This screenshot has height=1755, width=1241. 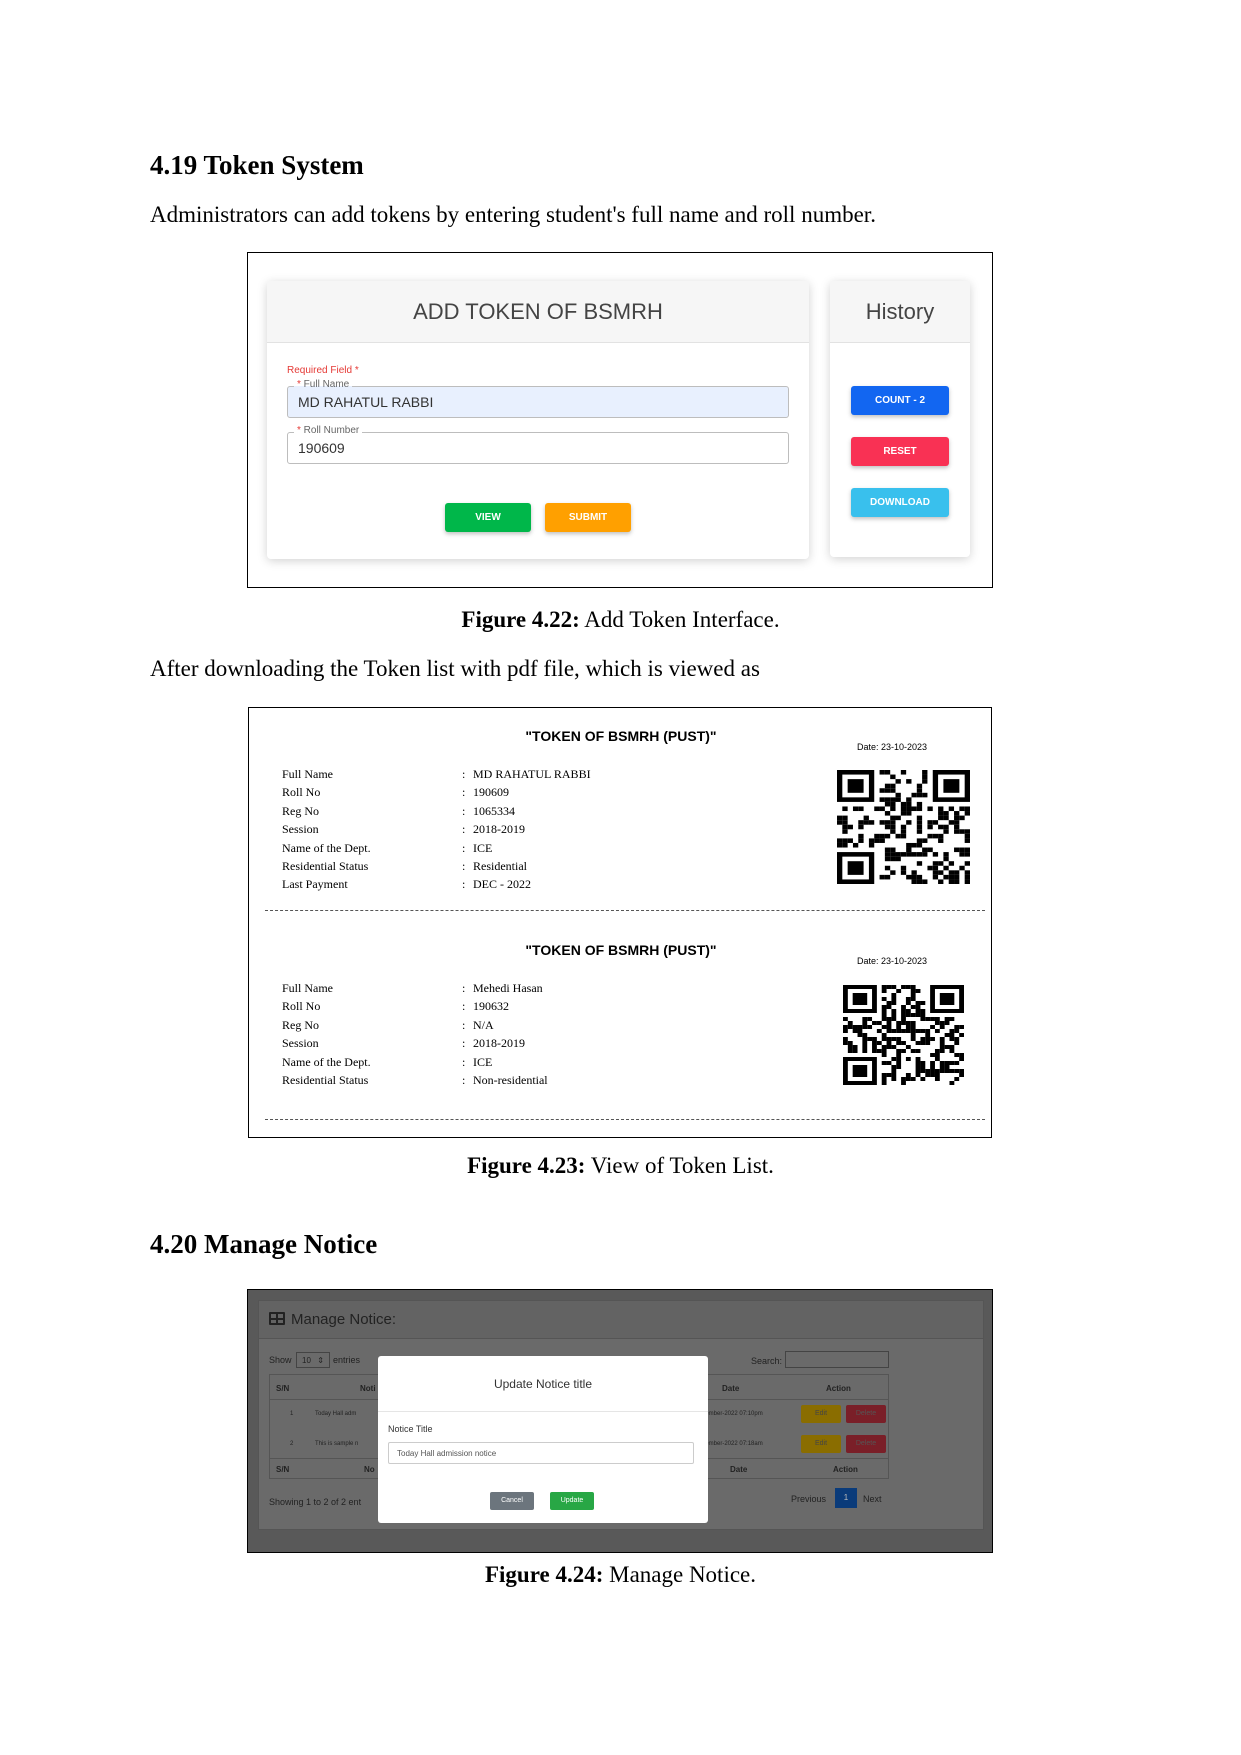 I want to click on section-heading-token-system: 4.19 Token System, so click(x=257, y=165).